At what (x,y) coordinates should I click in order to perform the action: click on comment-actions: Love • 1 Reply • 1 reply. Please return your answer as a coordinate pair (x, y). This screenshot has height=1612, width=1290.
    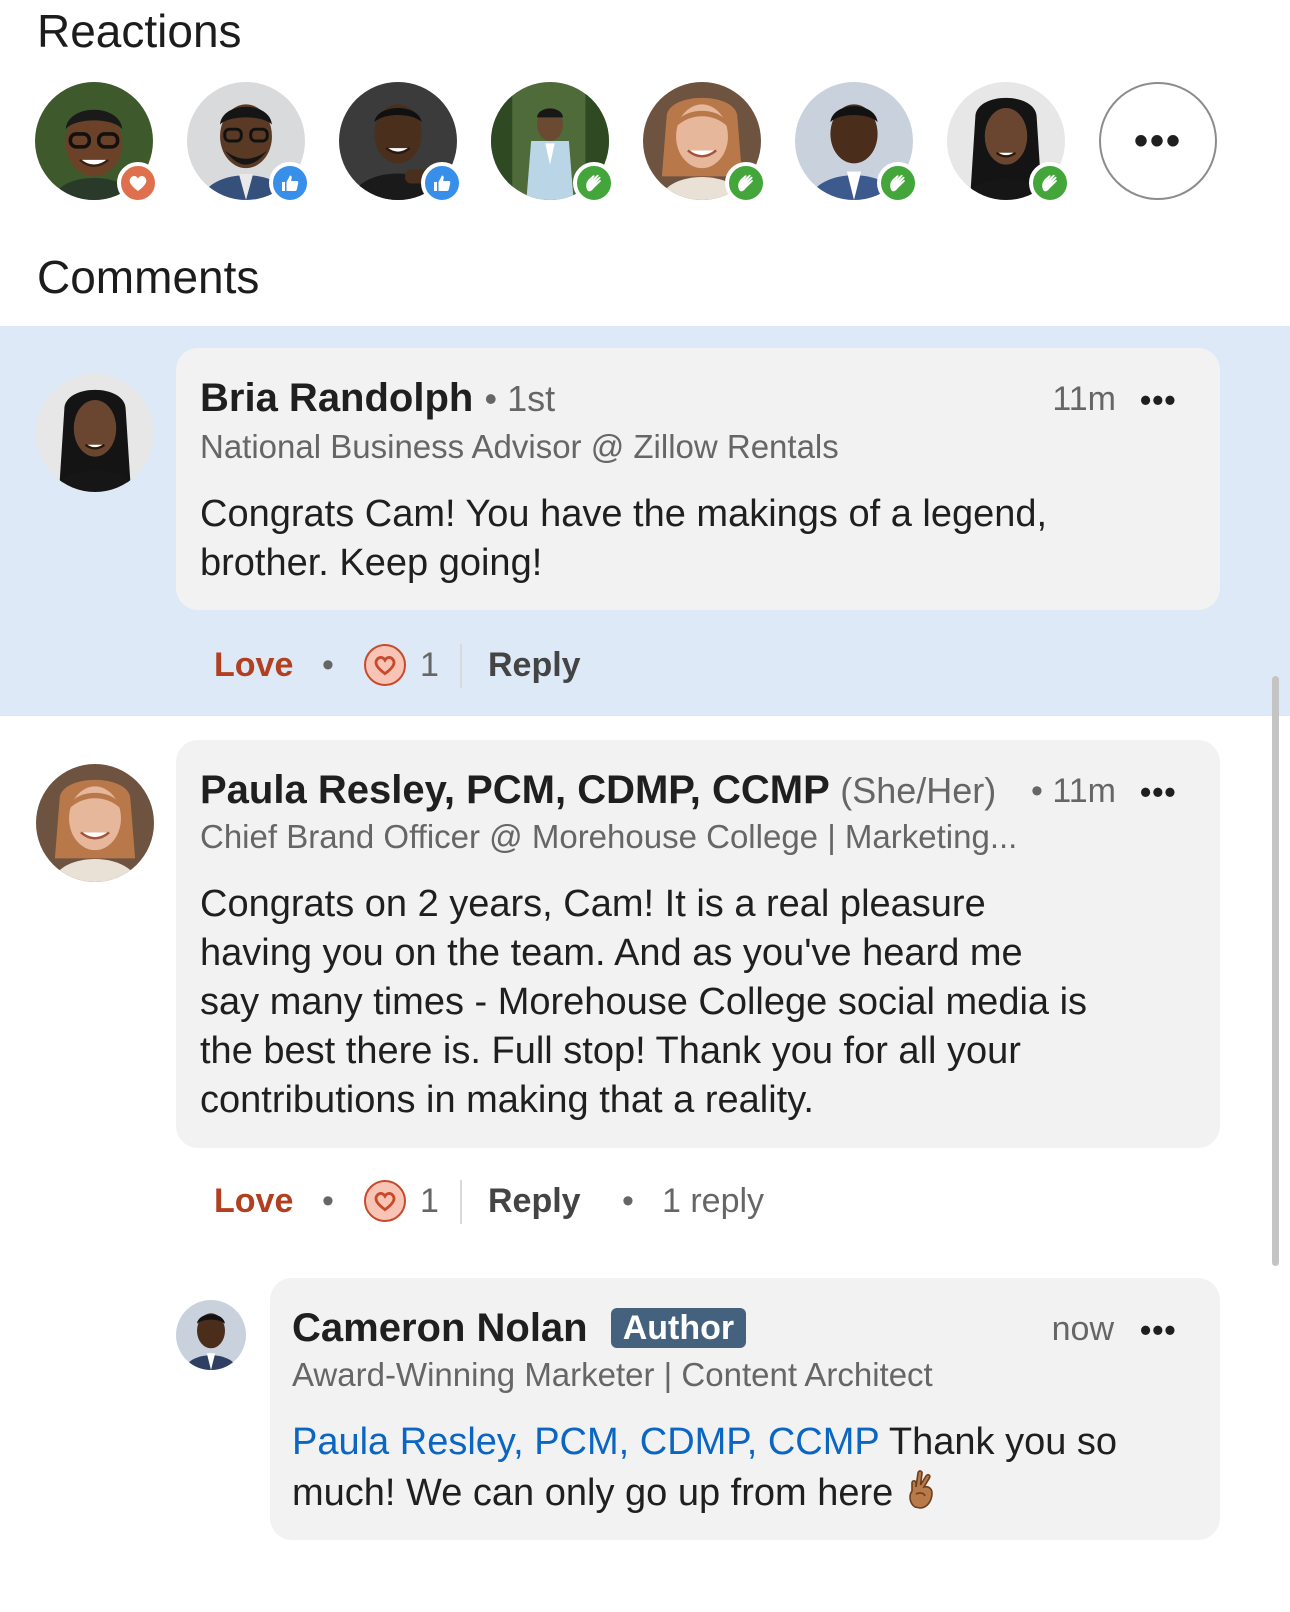
    Looking at the image, I should click on (564, 1201).